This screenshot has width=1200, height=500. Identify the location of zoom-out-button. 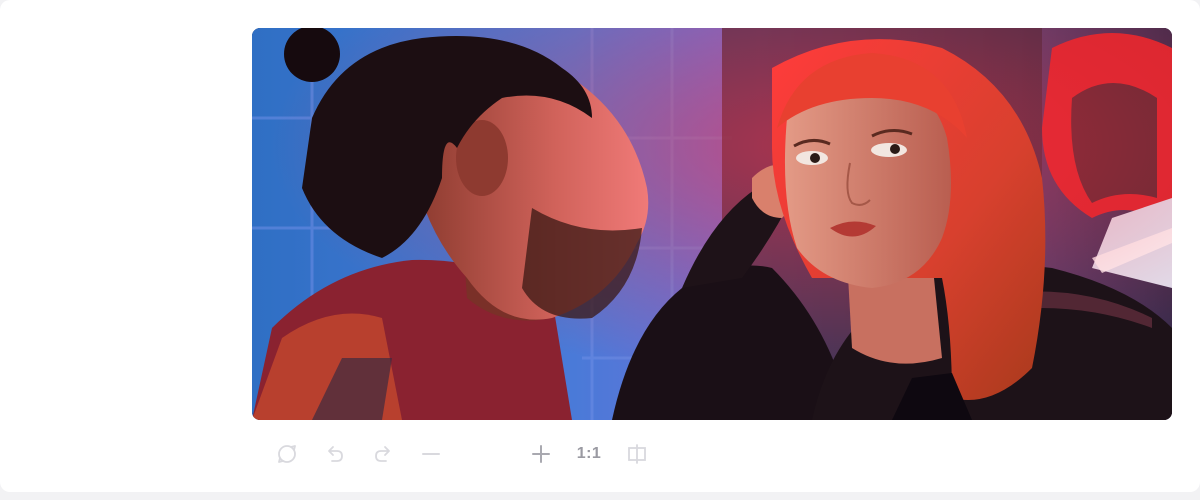
(431, 454).